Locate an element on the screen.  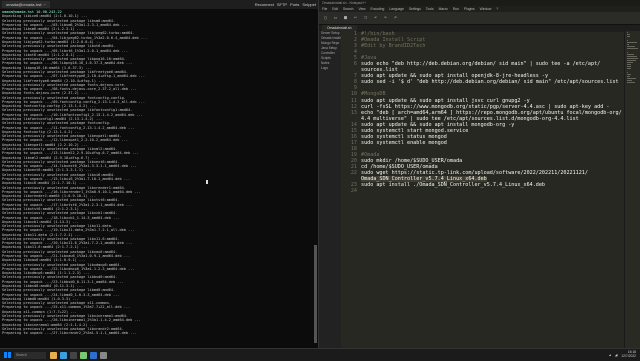
terminal-app-icon is located at coordinates (73, 355).